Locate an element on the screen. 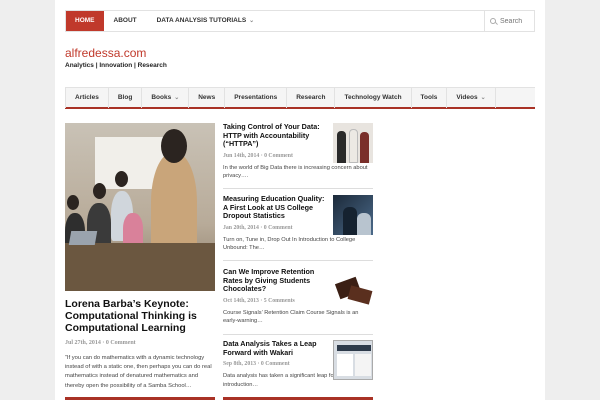 This screenshot has width=600, height=400. nav-label: Books is located at coordinates (161, 97).